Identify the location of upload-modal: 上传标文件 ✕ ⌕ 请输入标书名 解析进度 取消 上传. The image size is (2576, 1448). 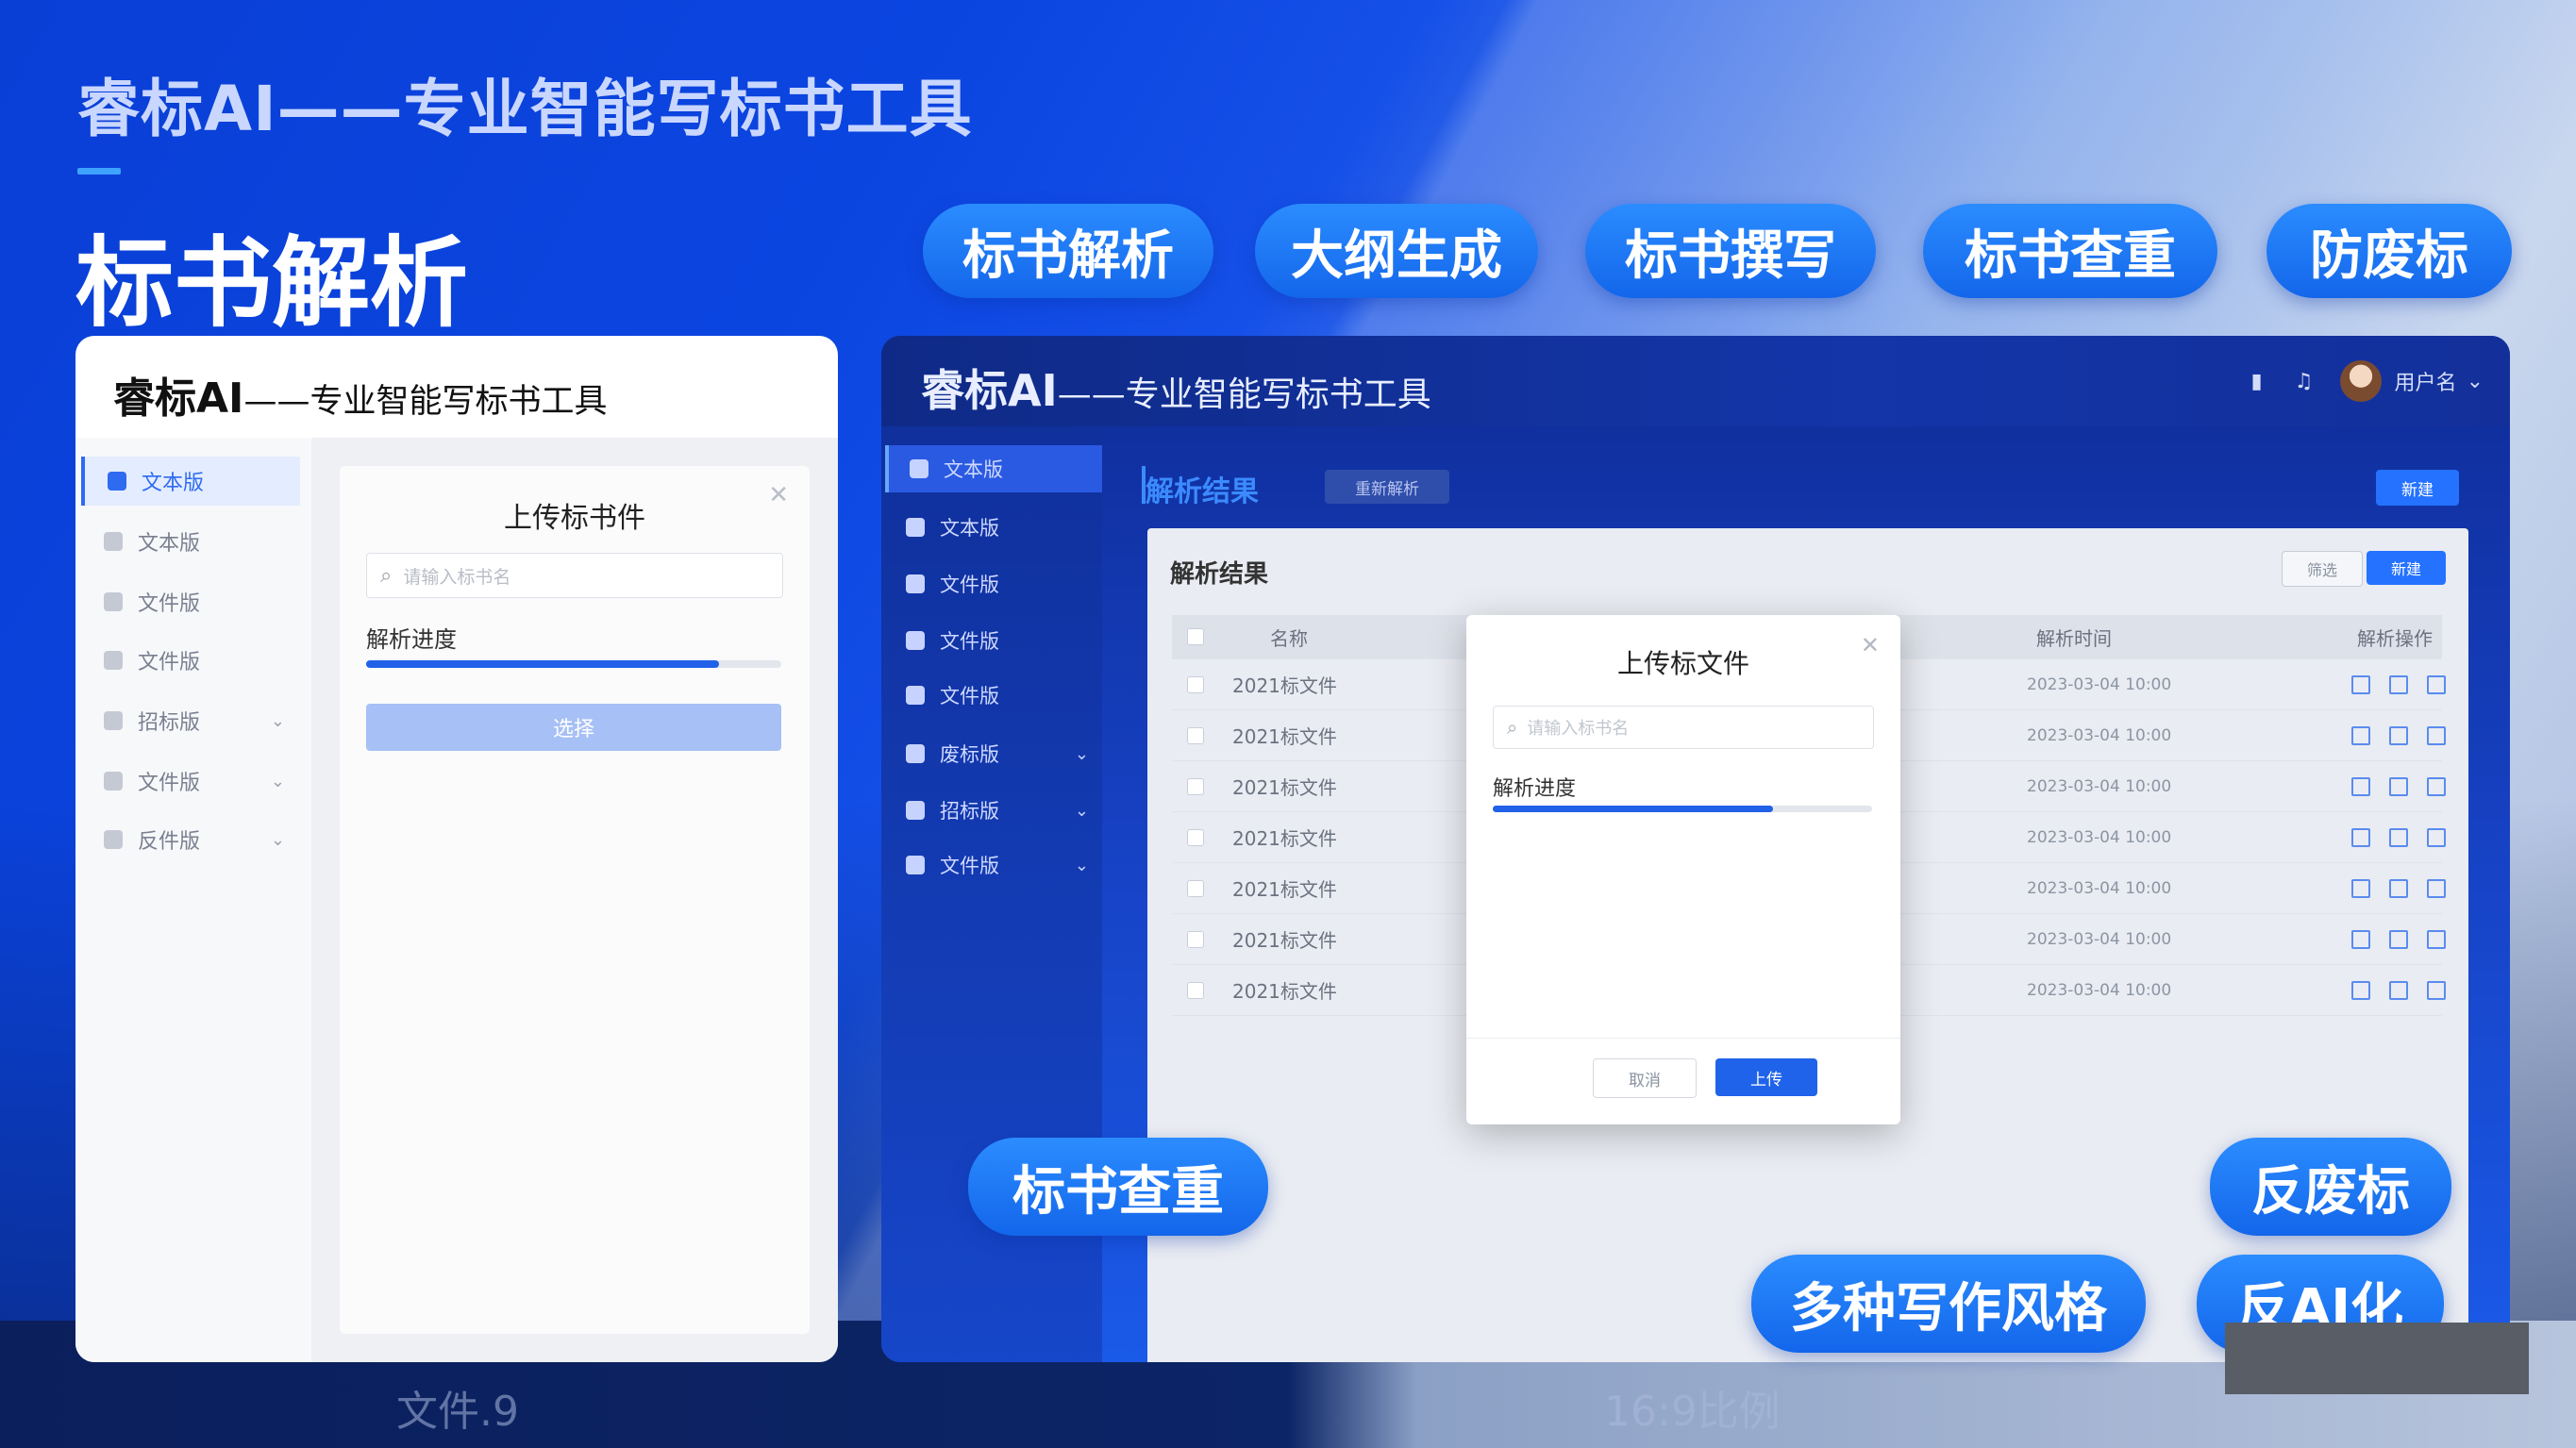
(1683, 869).